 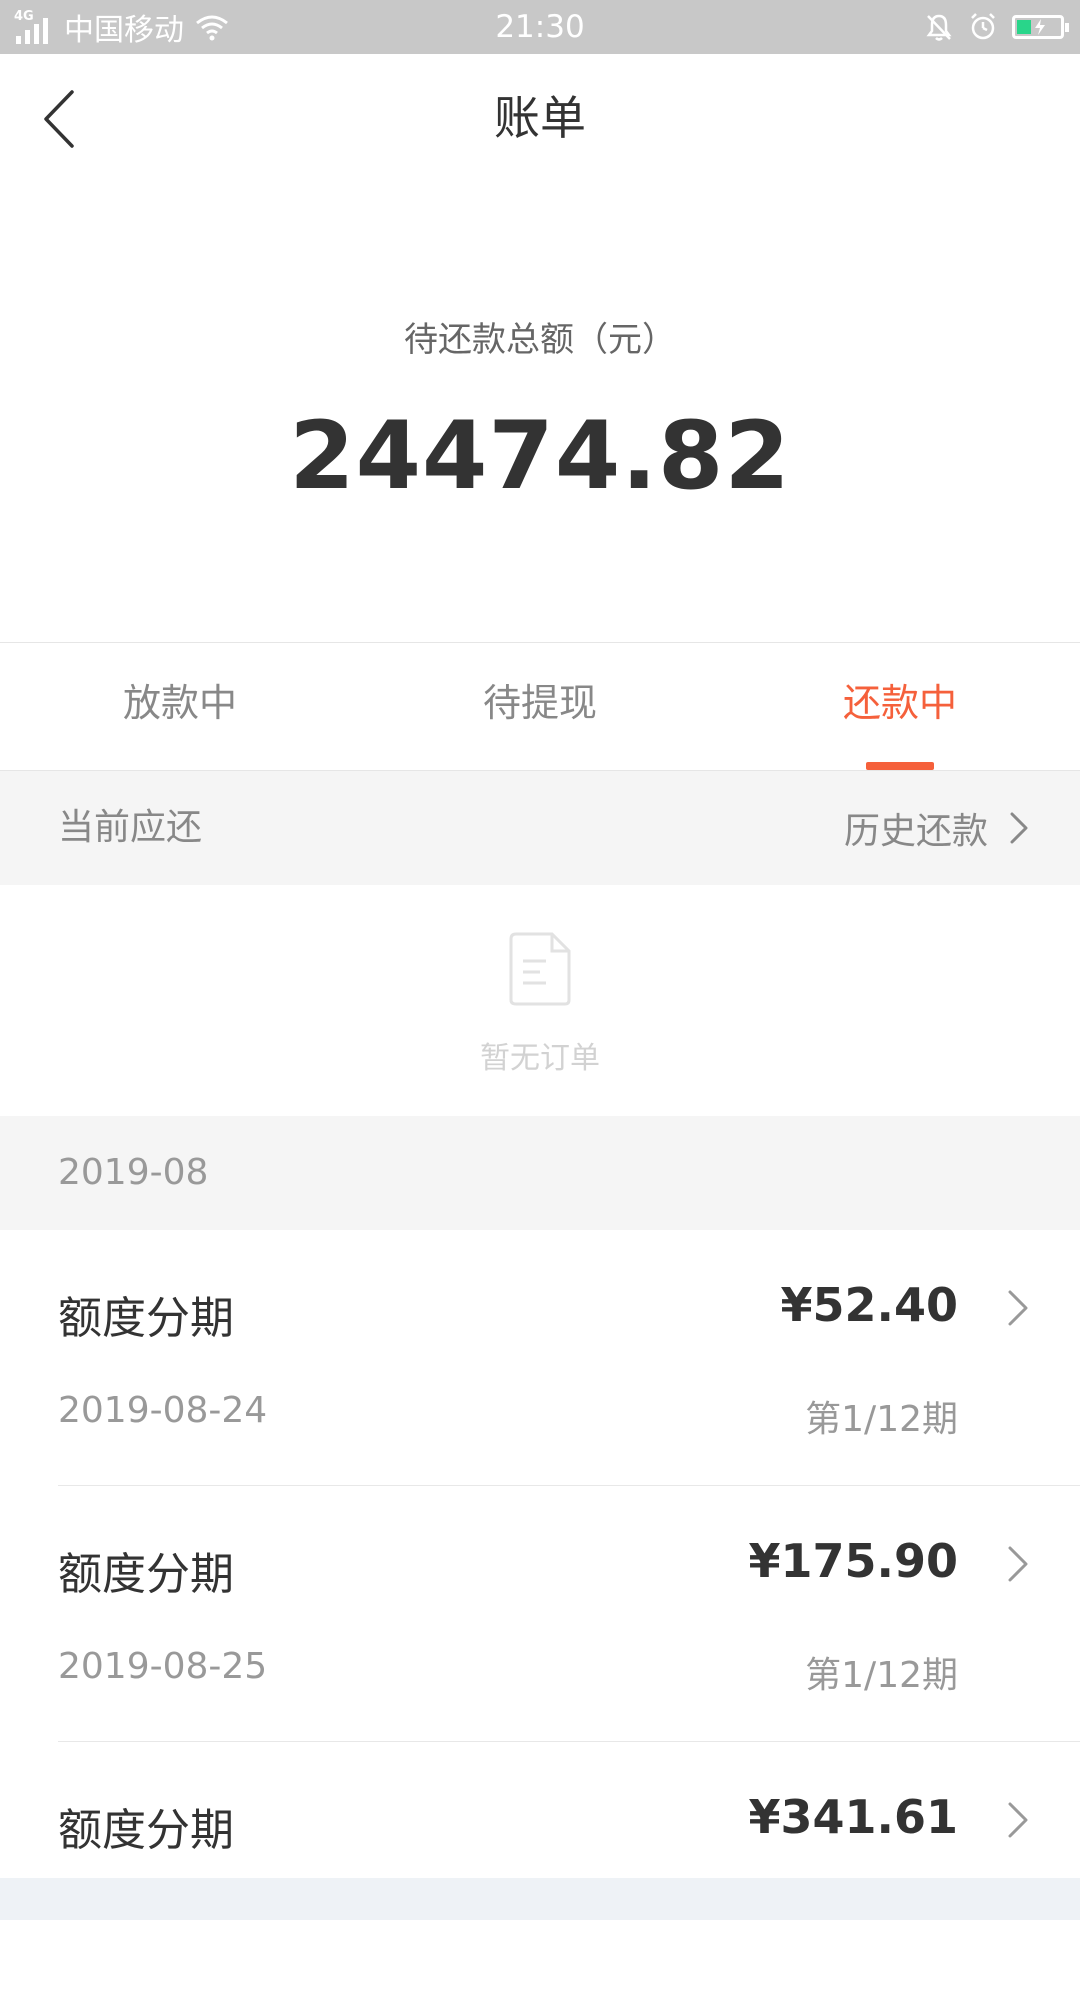 I want to click on status-time: 21:30, so click(x=540, y=27).